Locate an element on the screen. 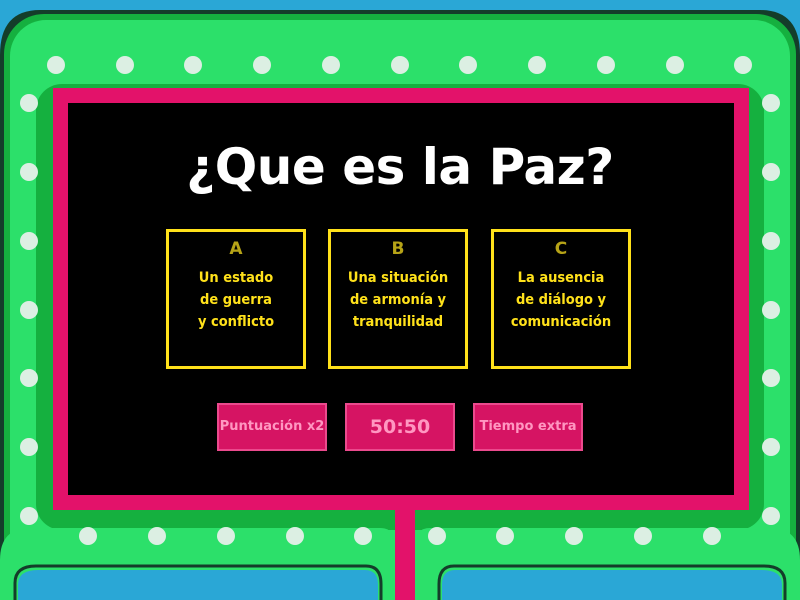 The height and width of the screenshot is (600, 800). screen-neck is located at coordinates (405, 550).